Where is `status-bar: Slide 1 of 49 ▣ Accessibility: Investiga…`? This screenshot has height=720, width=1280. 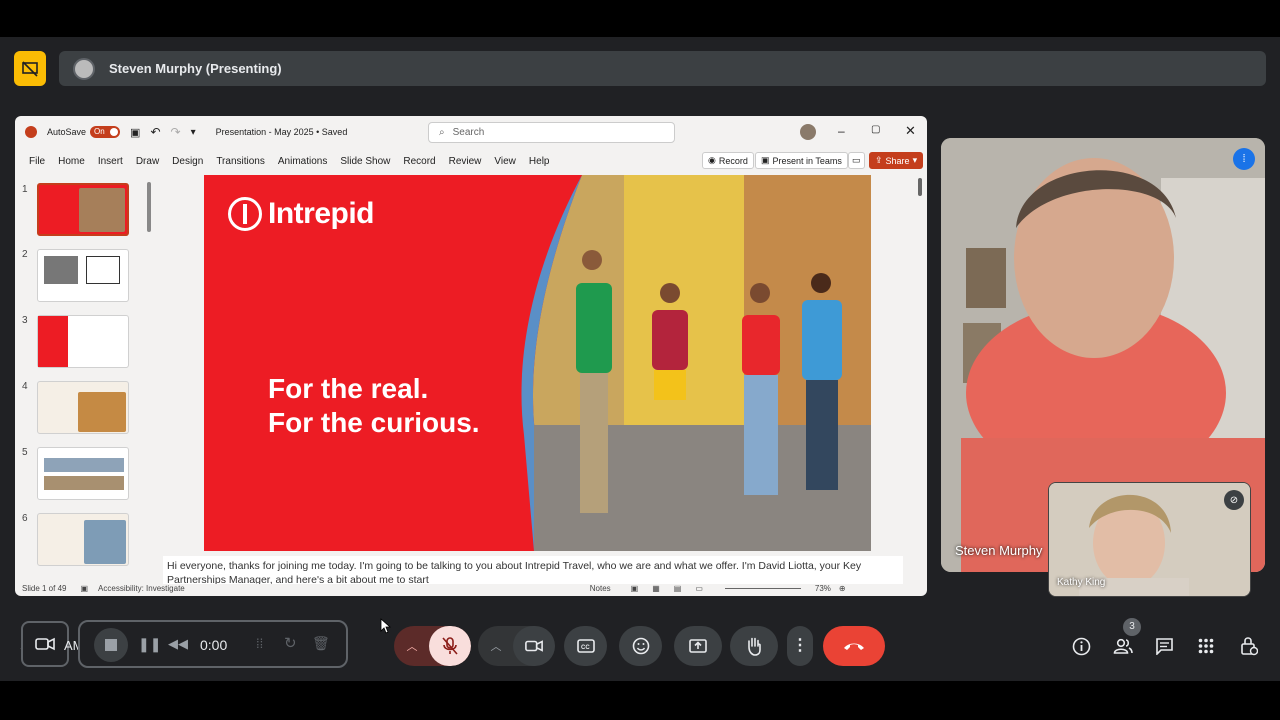
status-bar: Slide 1 of 49 ▣ Accessibility: Investiga… is located at coordinates (471, 588).